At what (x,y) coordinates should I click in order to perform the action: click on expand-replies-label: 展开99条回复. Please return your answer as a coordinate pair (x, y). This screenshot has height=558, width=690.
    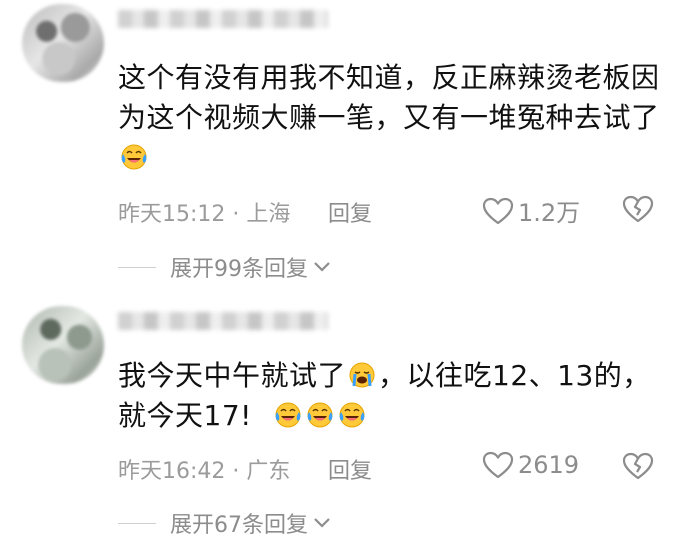
    Looking at the image, I should click on (239, 269).